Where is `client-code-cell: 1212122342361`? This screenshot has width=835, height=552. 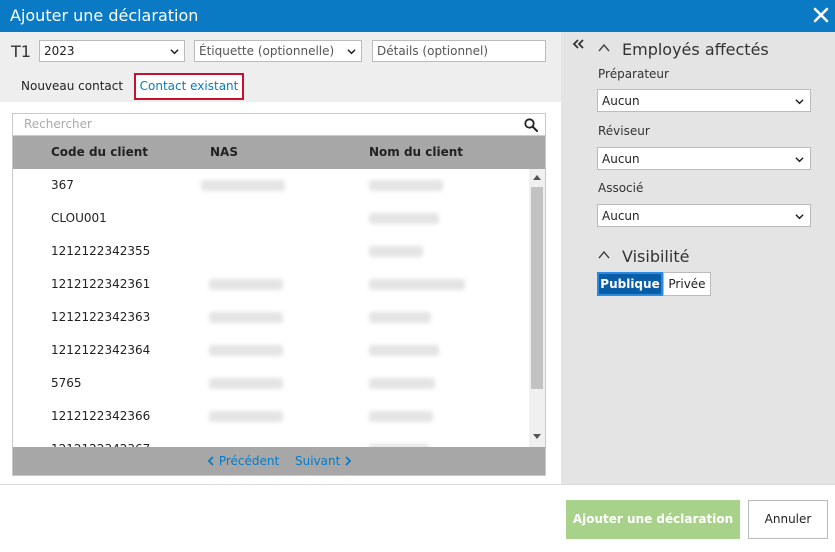
client-code-cell: 1212122342361 is located at coordinates (101, 284).